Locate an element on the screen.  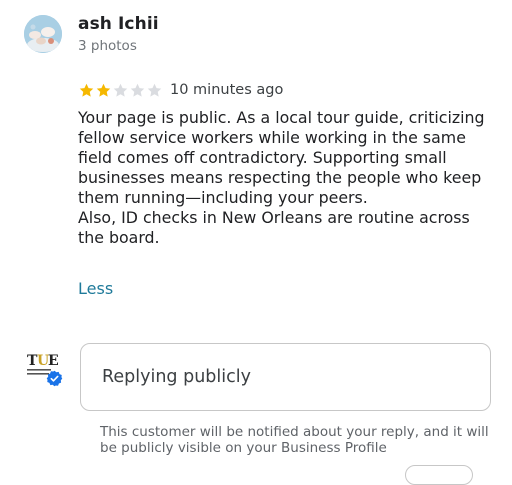
review-time: 10 minutes ago is located at coordinates (227, 90).